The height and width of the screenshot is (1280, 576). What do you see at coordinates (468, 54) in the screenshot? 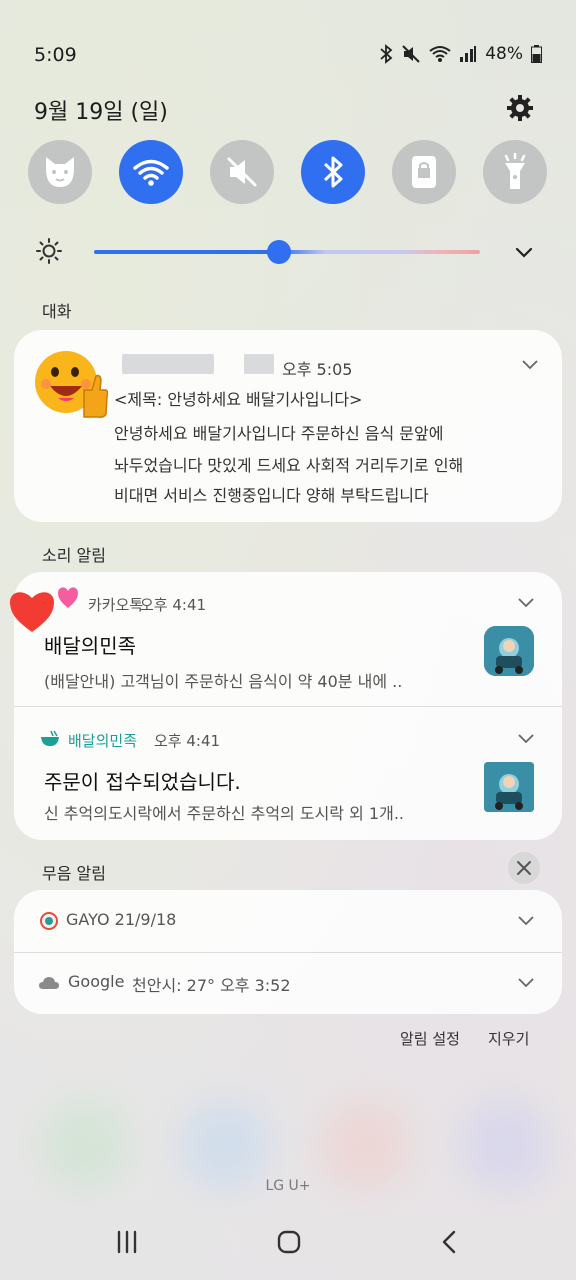
I see `signal-icon` at bounding box center [468, 54].